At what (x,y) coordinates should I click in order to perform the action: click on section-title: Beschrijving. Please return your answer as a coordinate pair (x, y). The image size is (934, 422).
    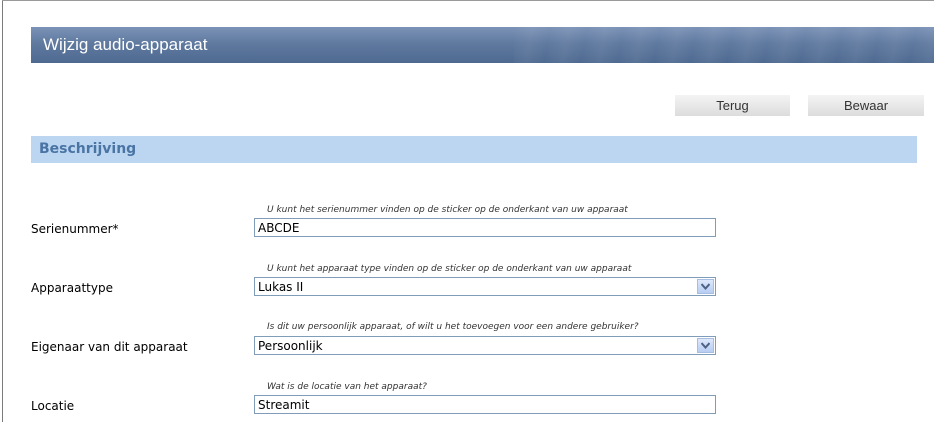
    Looking at the image, I should click on (88, 149).